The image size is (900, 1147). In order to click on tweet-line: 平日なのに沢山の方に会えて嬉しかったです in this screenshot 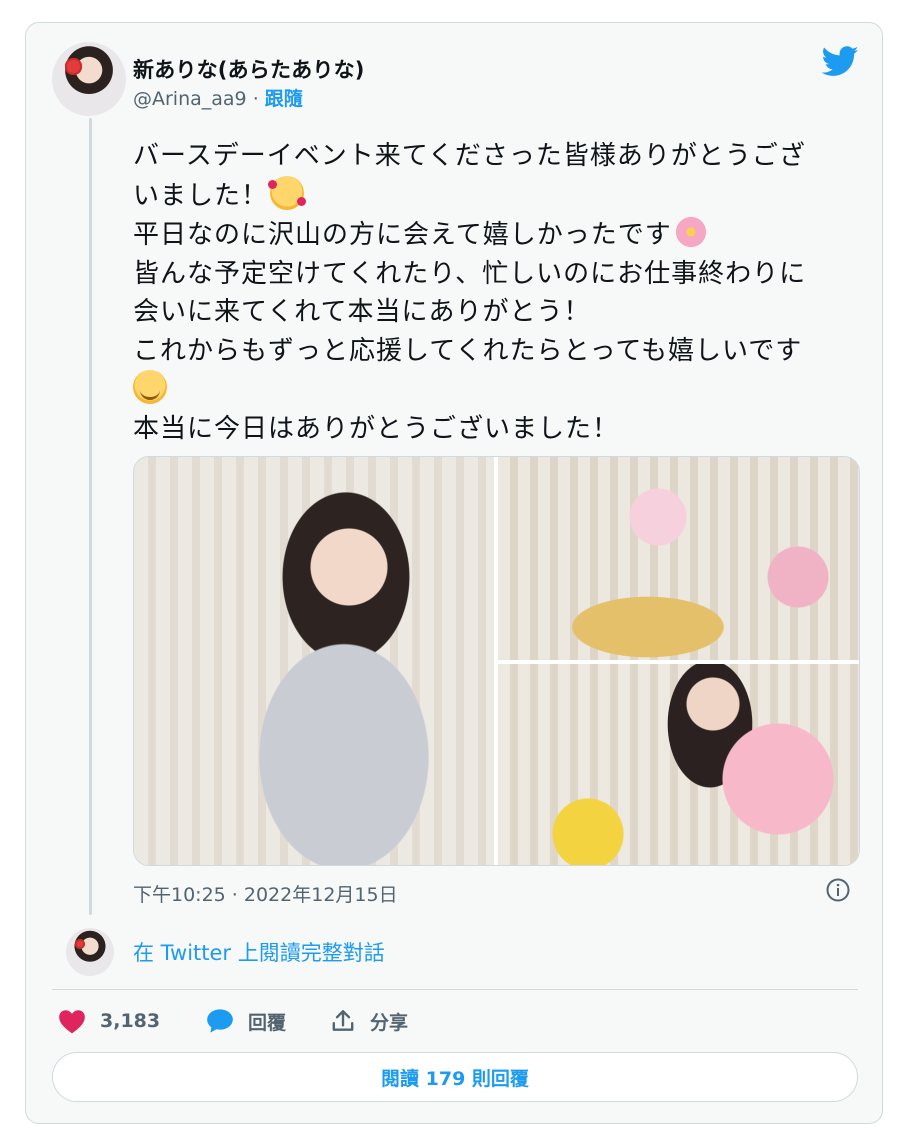, I will do `click(500, 235)`.